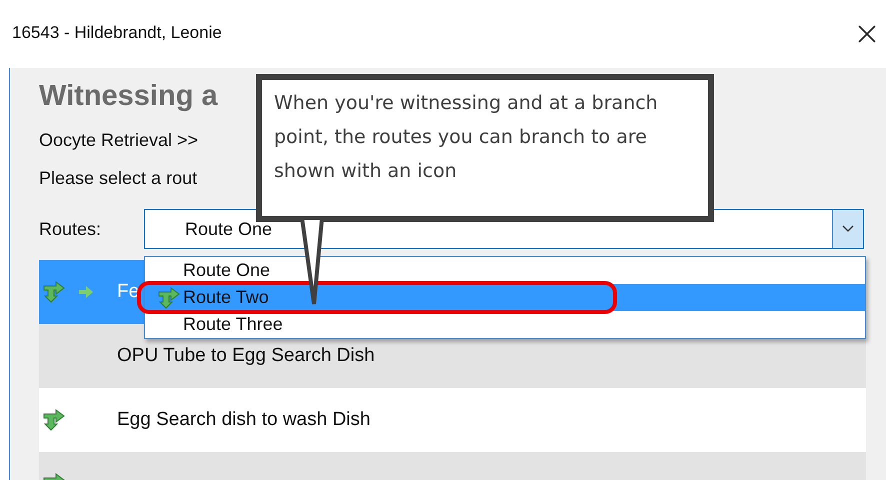 This screenshot has height=480, width=886. Describe the element at coordinates (117, 33) in the screenshot. I see `window-title: 16543 - Hildebrandt, Leonie` at that location.